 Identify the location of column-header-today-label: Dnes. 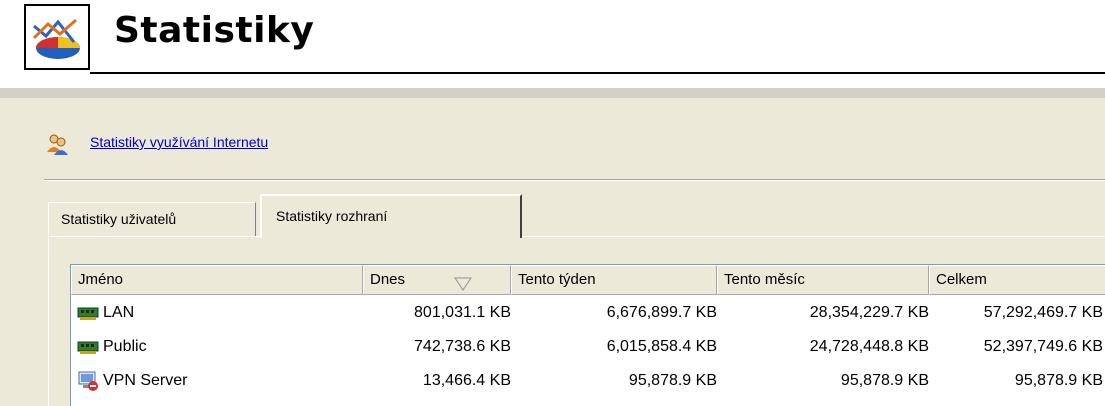
(388, 279).